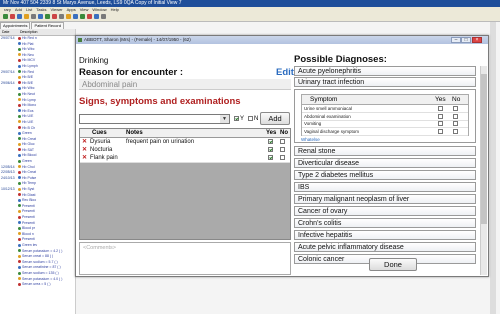 This screenshot has width=500, height=314. Describe the element at coordinates (456, 40) in the screenshot. I see `minimize-icon: –` at that location.